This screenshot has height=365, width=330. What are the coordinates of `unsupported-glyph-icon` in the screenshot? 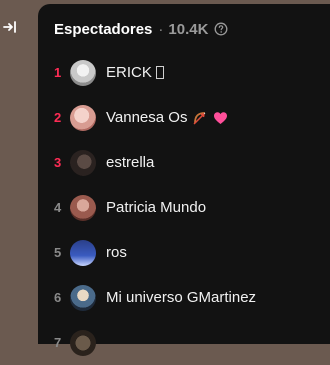 It's located at (159, 72).